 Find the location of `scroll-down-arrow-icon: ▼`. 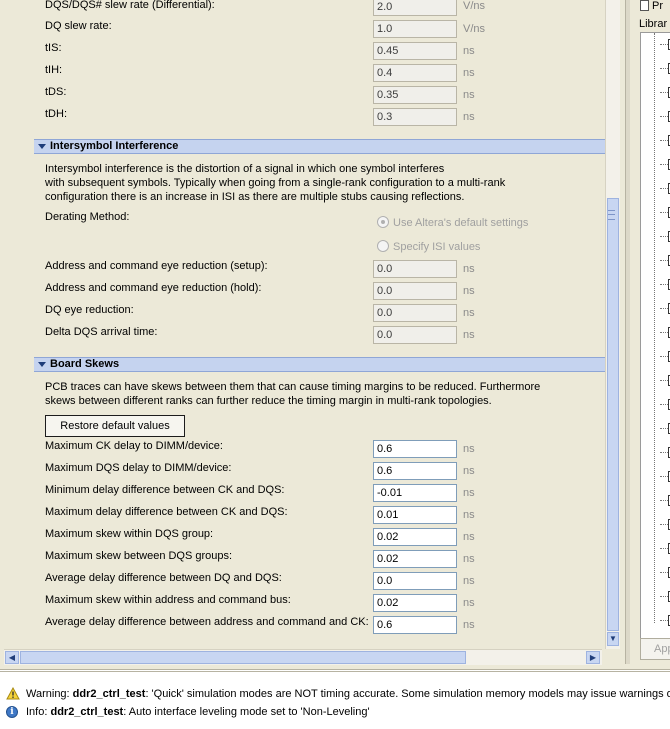

scroll-down-arrow-icon: ▼ is located at coordinates (613, 639).